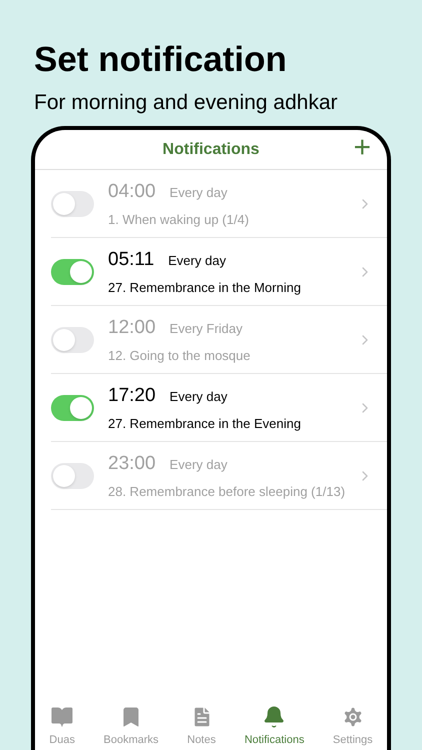  I want to click on notification-row: 04:00 Every day 1. When waking up (1/4), so click(219, 204).